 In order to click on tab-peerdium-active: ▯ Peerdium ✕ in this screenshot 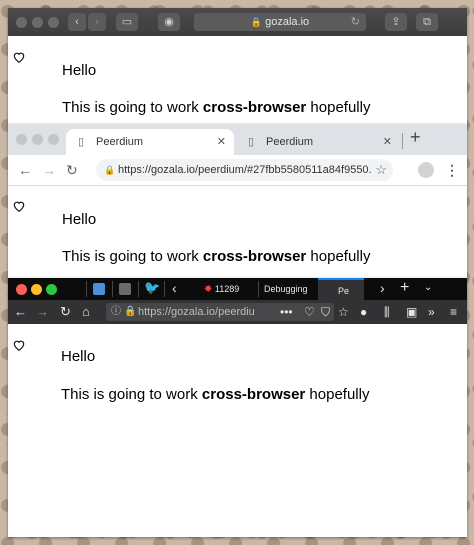, I will do `click(150, 142)`.